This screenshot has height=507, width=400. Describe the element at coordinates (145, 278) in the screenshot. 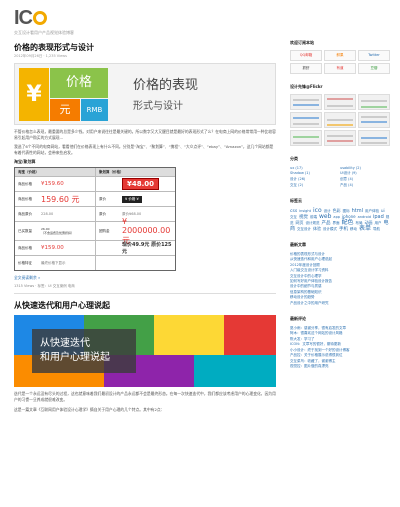

I see `read-more-link: 全文阅读剩余 »` at that location.